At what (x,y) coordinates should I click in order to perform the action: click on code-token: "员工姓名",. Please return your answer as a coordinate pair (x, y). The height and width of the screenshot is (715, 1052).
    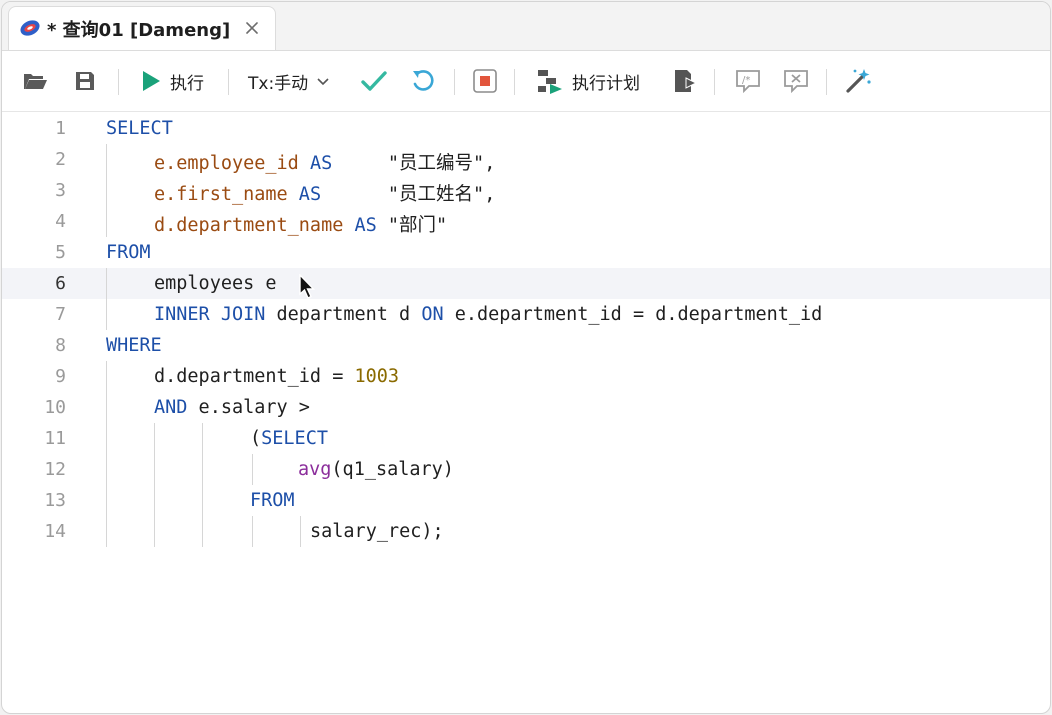
    Looking at the image, I should click on (408, 194).